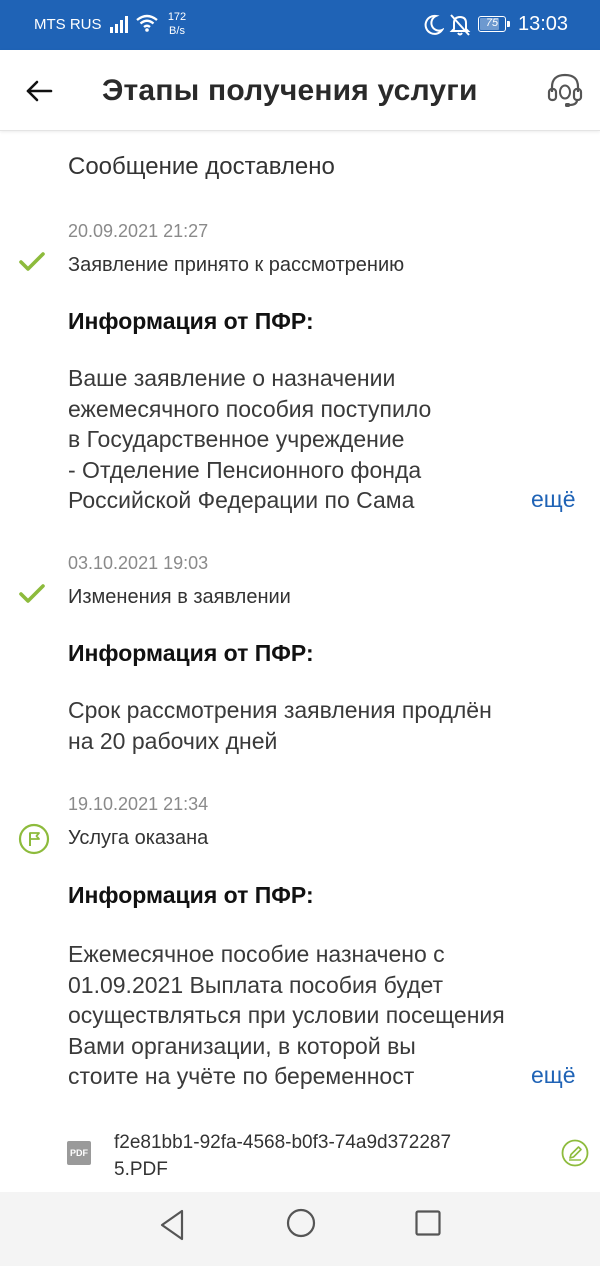  Describe the element at coordinates (68, 24) in the screenshot. I see `carrier-name: MTS RUS` at that location.